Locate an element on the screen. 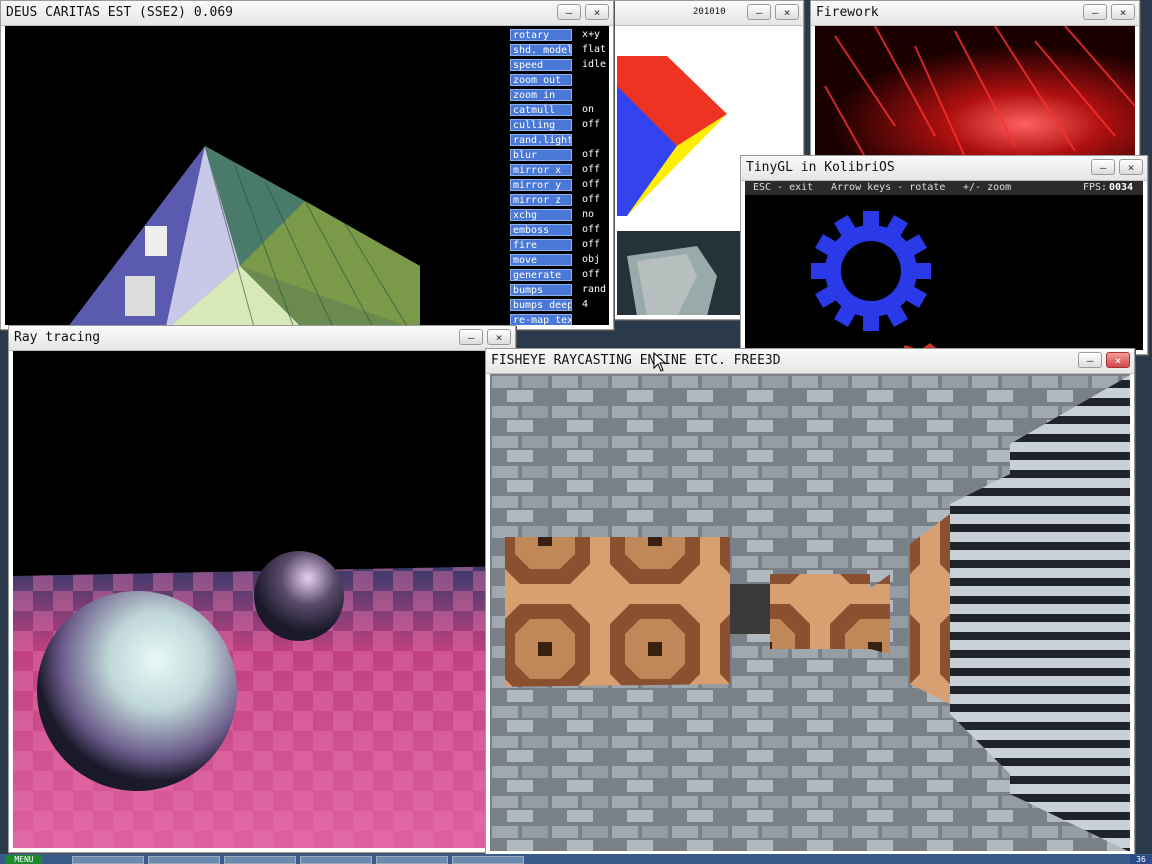 The image size is (1152, 864). hint-zoom: +/- zoom is located at coordinates (987, 187).